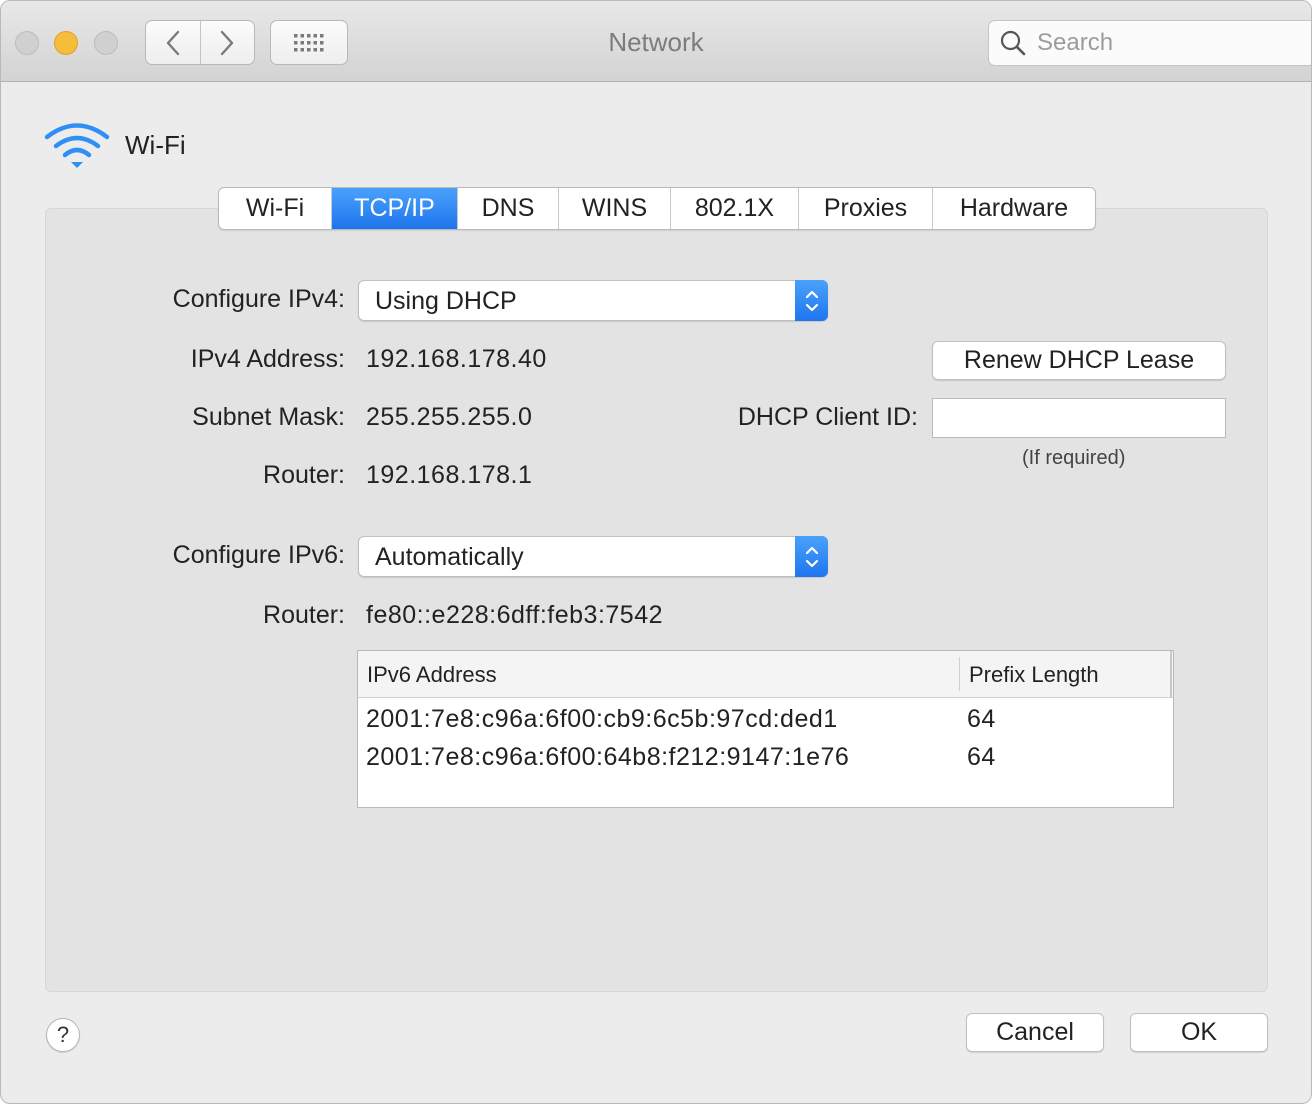  What do you see at coordinates (449, 557) in the screenshot?
I see `configure-ipv6-value: Automatically` at bounding box center [449, 557].